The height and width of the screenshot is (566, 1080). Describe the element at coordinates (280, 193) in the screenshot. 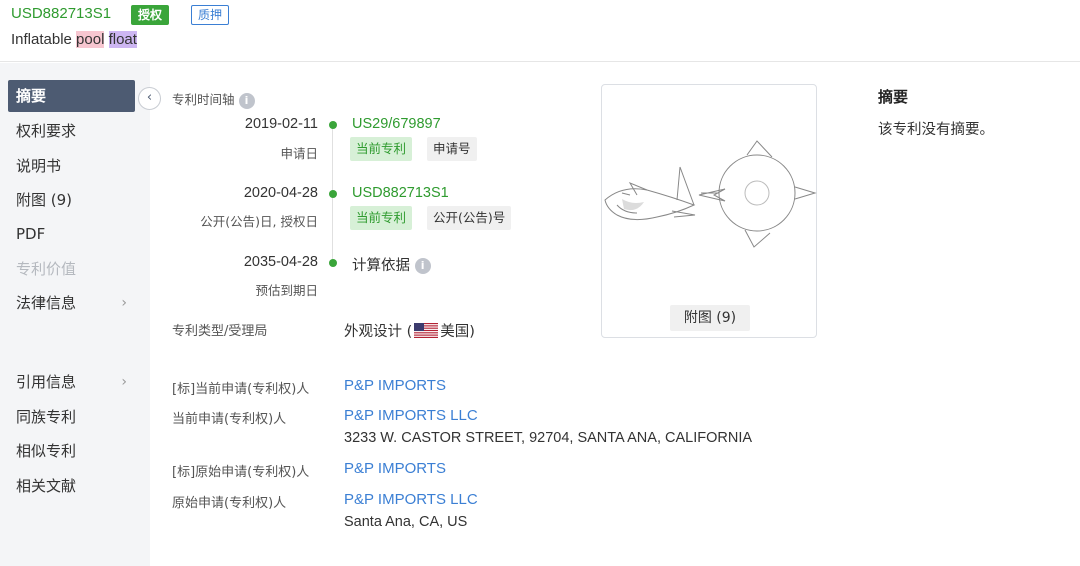

I see `publication-date: 2020-04-28` at that location.